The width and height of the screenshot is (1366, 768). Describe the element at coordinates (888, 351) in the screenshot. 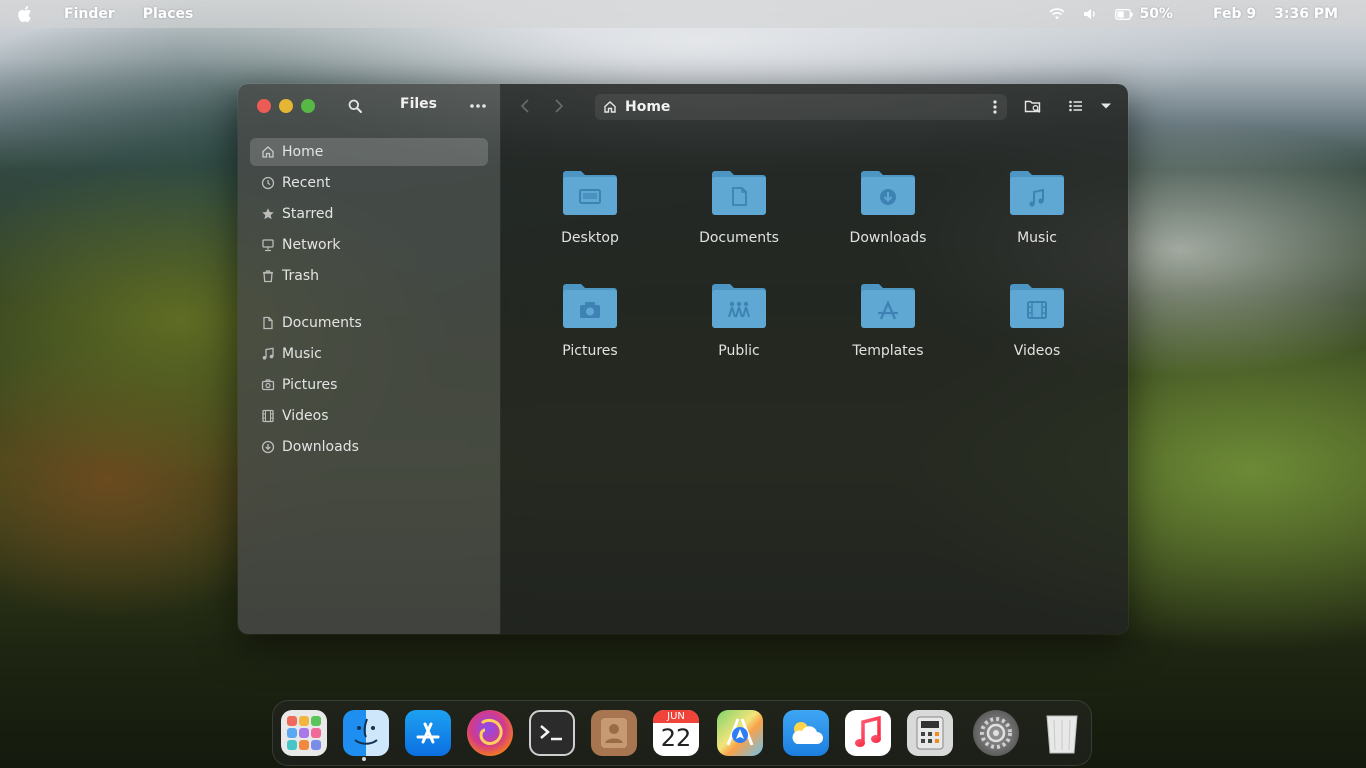

I see `folder-label: Templates` at that location.